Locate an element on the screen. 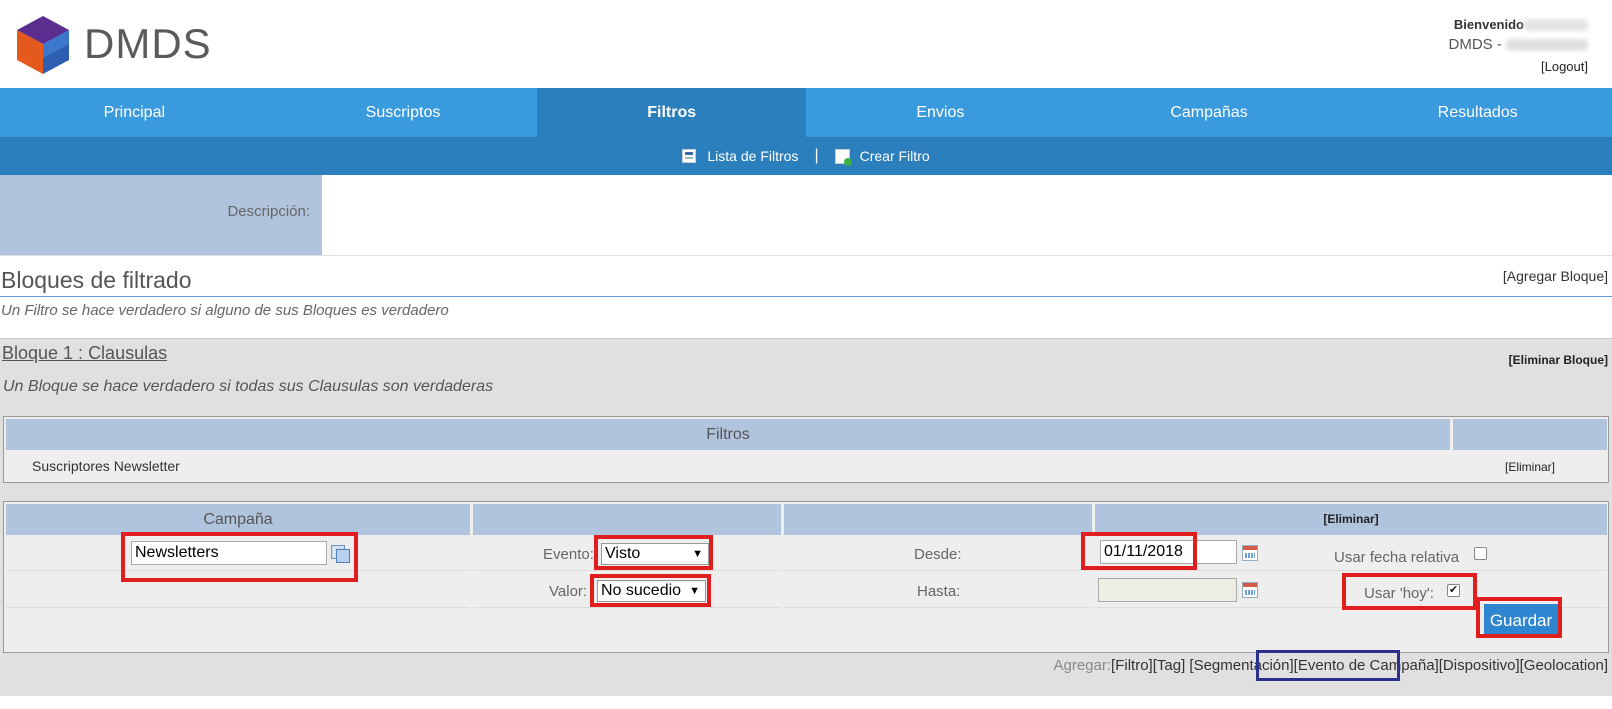  campaign-event-highlight is located at coordinates (1328, 665).